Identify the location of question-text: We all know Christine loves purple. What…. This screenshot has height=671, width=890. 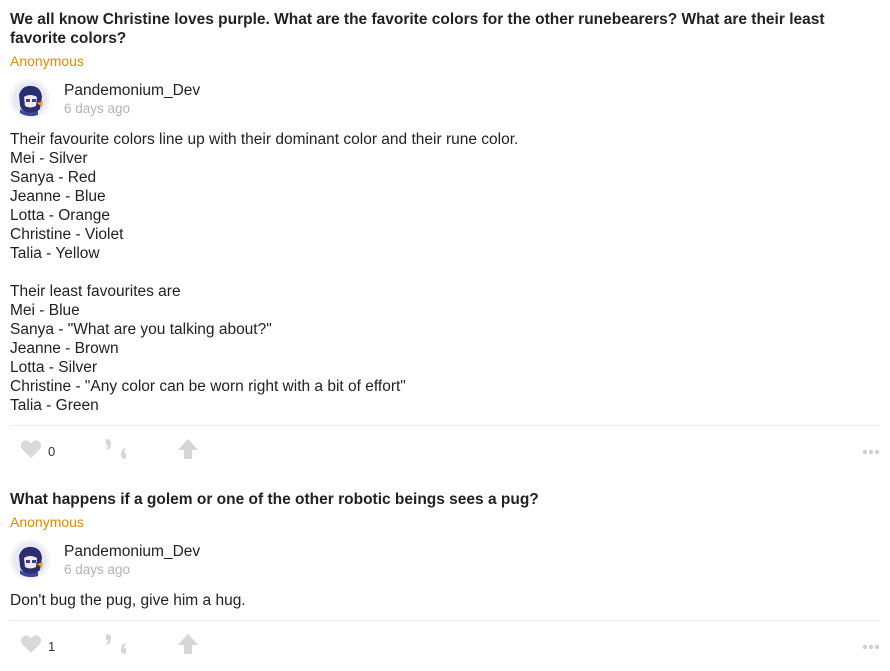
(417, 29).